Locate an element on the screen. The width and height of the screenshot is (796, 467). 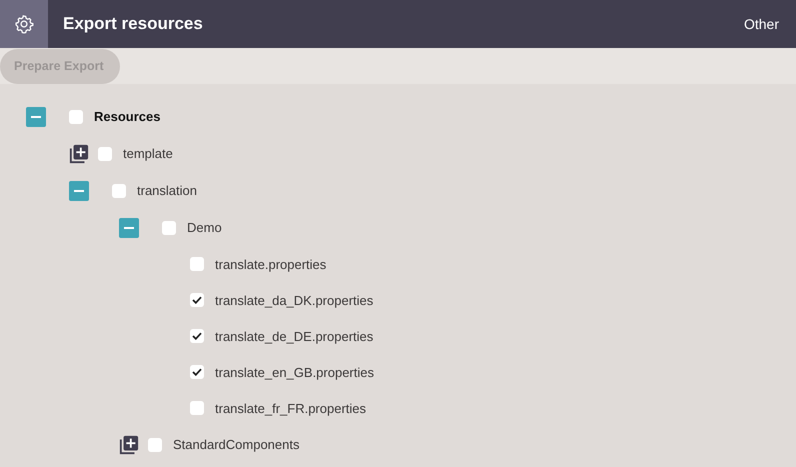
settings-button is located at coordinates (24, 24).